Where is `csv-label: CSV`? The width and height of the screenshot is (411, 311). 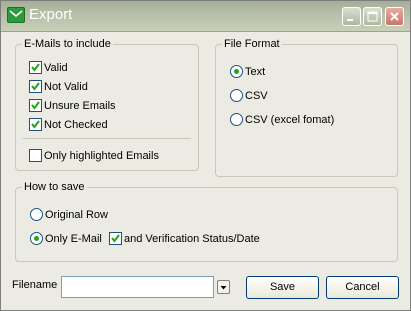 csv-label: CSV is located at coordinates (256, 96).